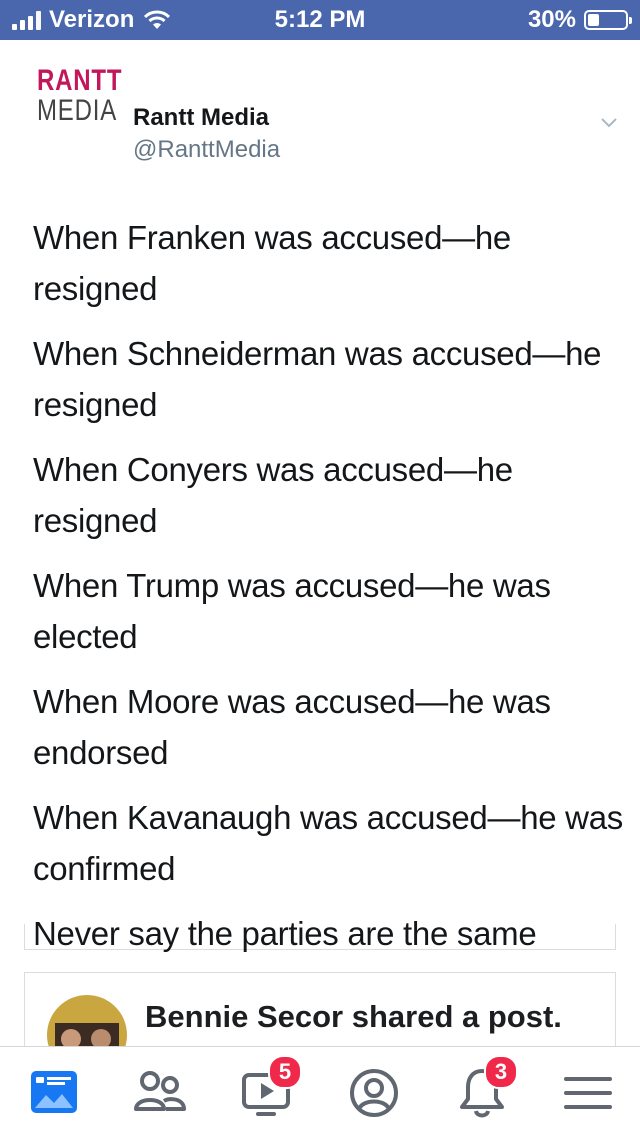 The image size is (640, 1137). I want to click on notifications-badge: 3, so click(501, 1072).